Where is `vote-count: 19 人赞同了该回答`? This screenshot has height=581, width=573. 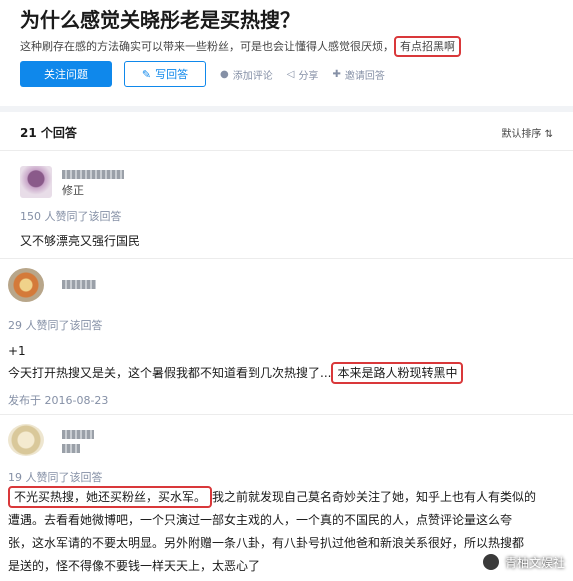 vote-count: 19 人赞同了该回答 is located at coordinates (55, 477).